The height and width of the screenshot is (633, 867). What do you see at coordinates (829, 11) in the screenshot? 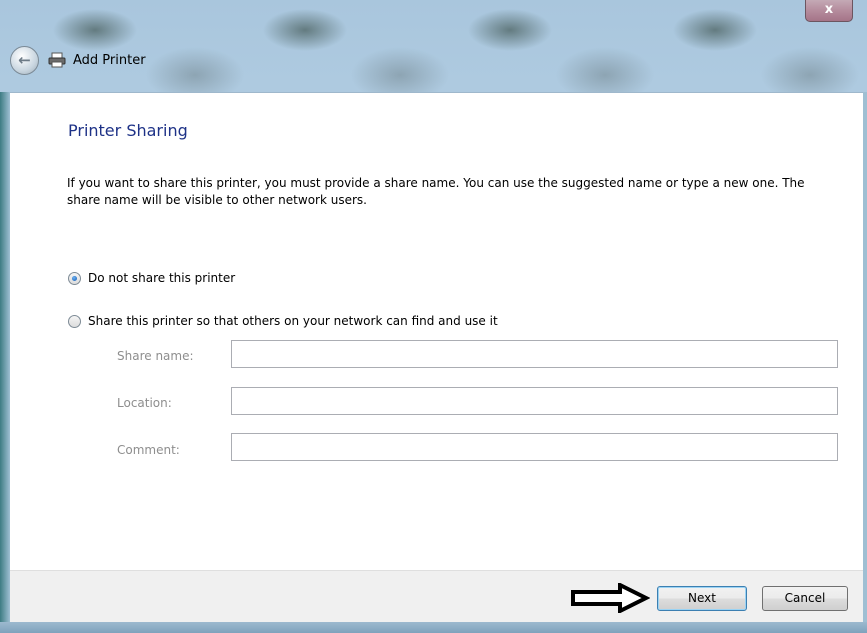
I see `close-button: x` at bounding box center [829, 11].